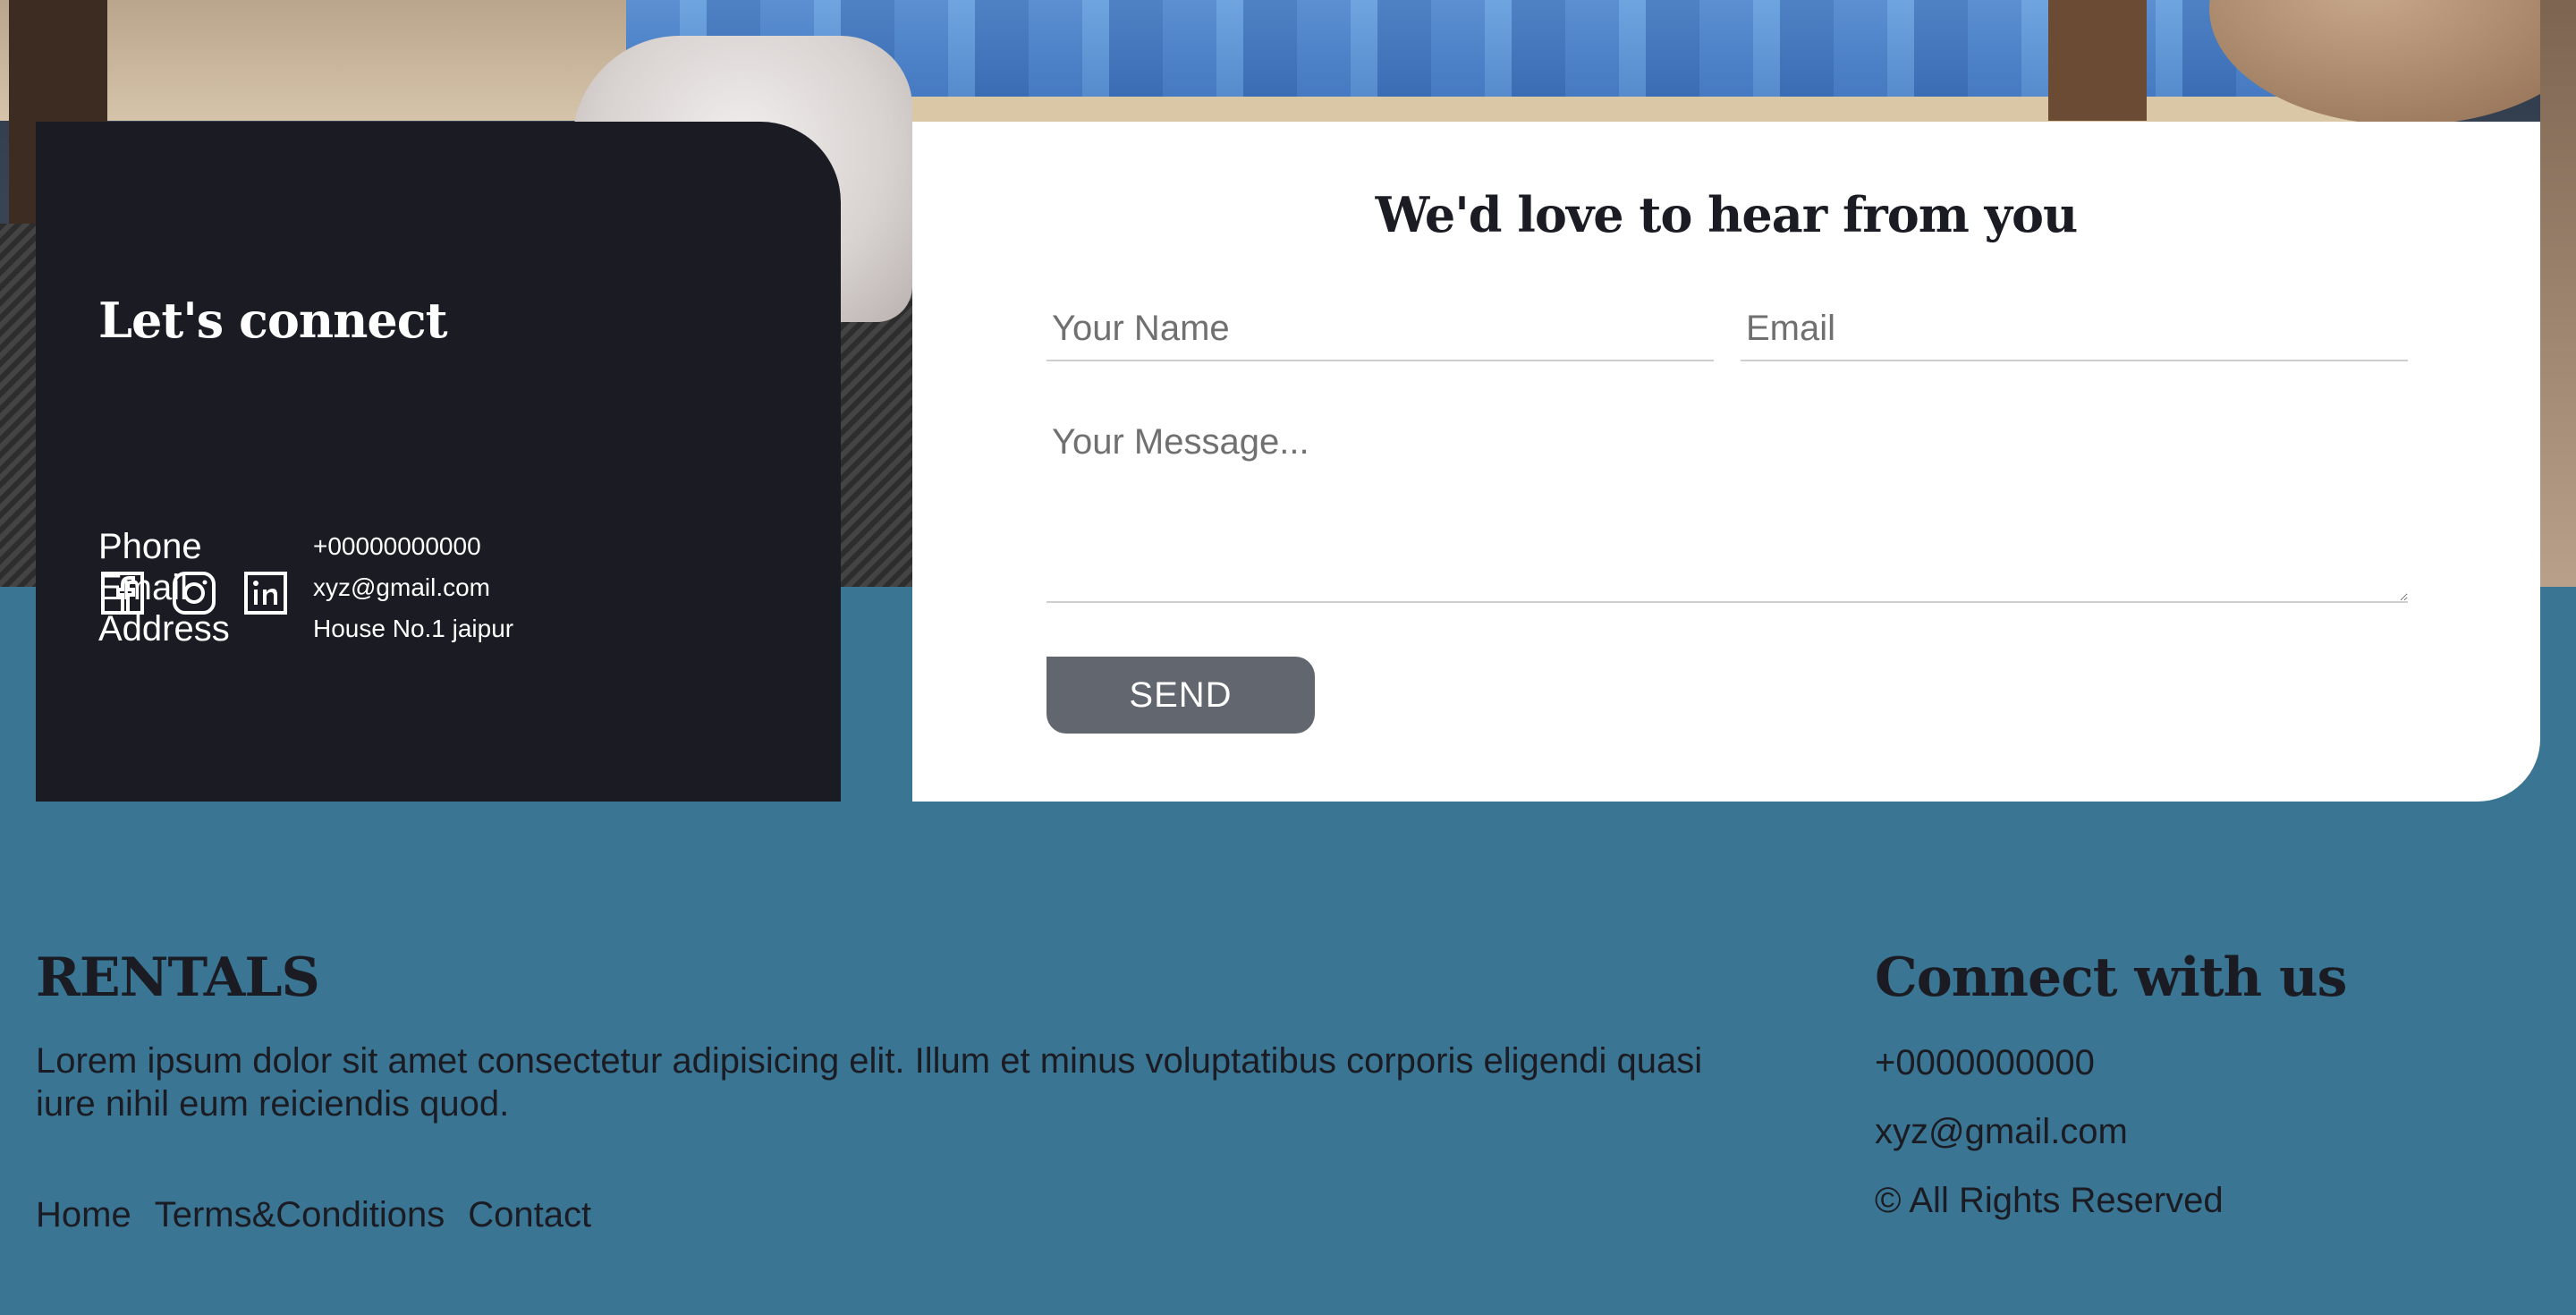  I want to click on phone-label: Phone, so click(150, 546).